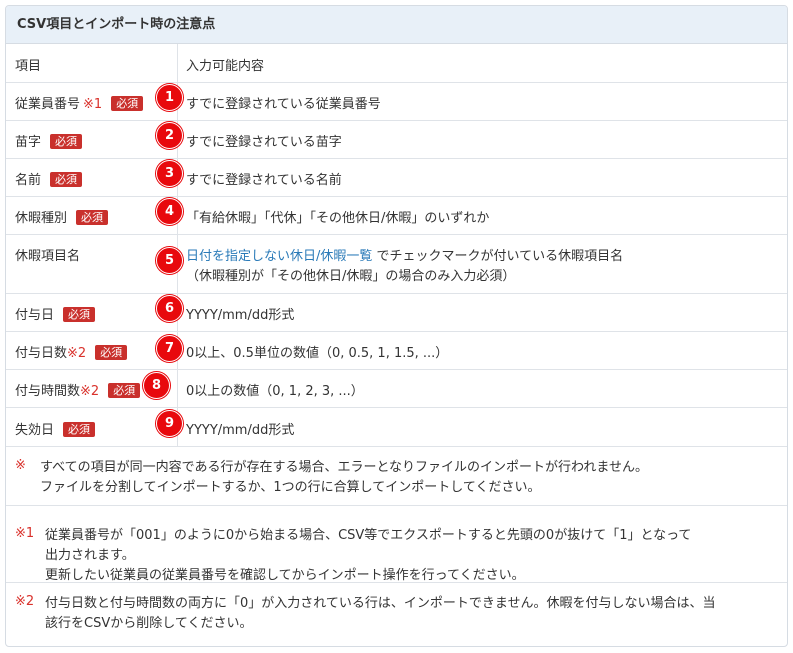 The image size is (793, 653). What do you see at coordinates (169, 423) in the screenshot?
I see `step-number-badge: 9` at bounding box center [169, 423].